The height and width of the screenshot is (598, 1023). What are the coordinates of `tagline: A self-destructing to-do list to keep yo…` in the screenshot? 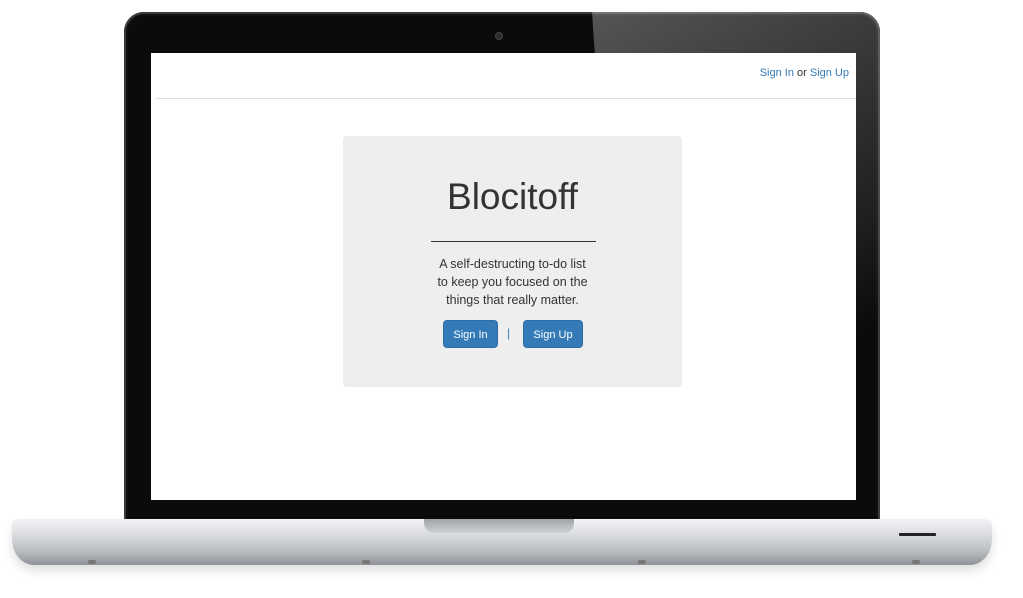 It's located at (512, 282).